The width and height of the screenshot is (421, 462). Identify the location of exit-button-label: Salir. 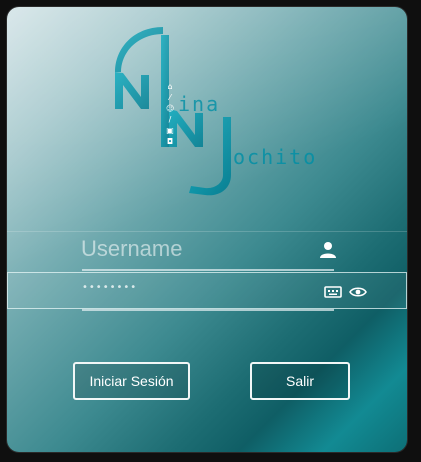
(299, 381).